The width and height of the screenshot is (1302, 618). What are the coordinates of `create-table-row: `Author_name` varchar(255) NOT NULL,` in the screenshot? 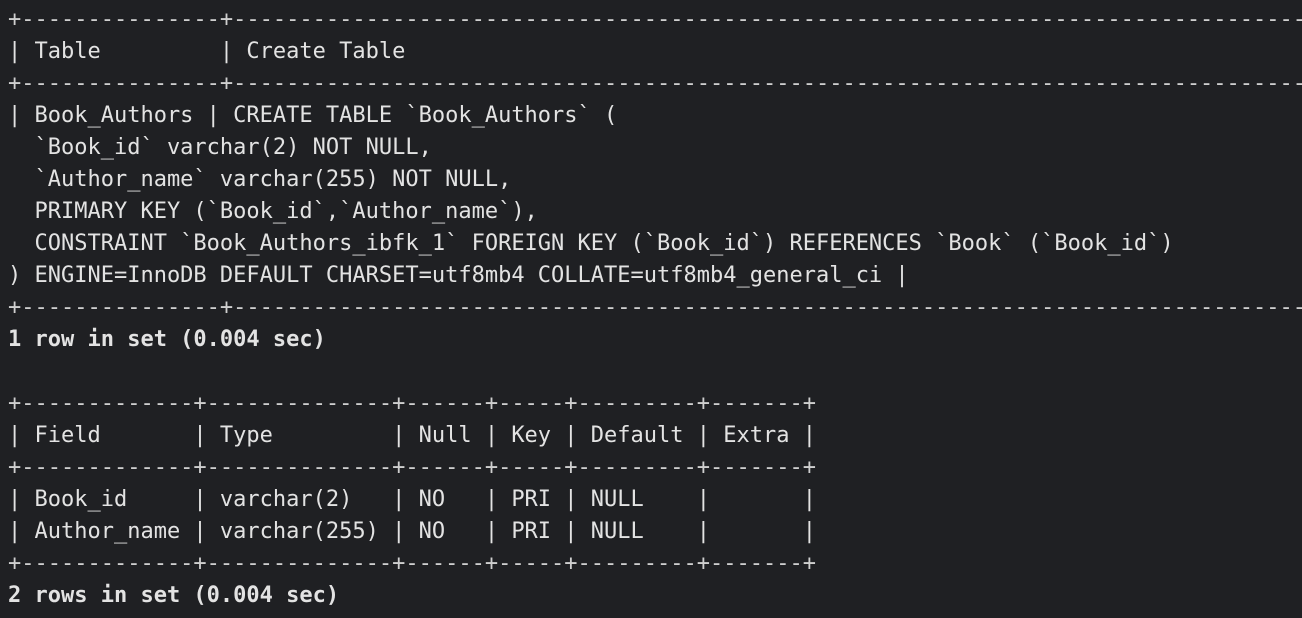 It's located at (260, 179).